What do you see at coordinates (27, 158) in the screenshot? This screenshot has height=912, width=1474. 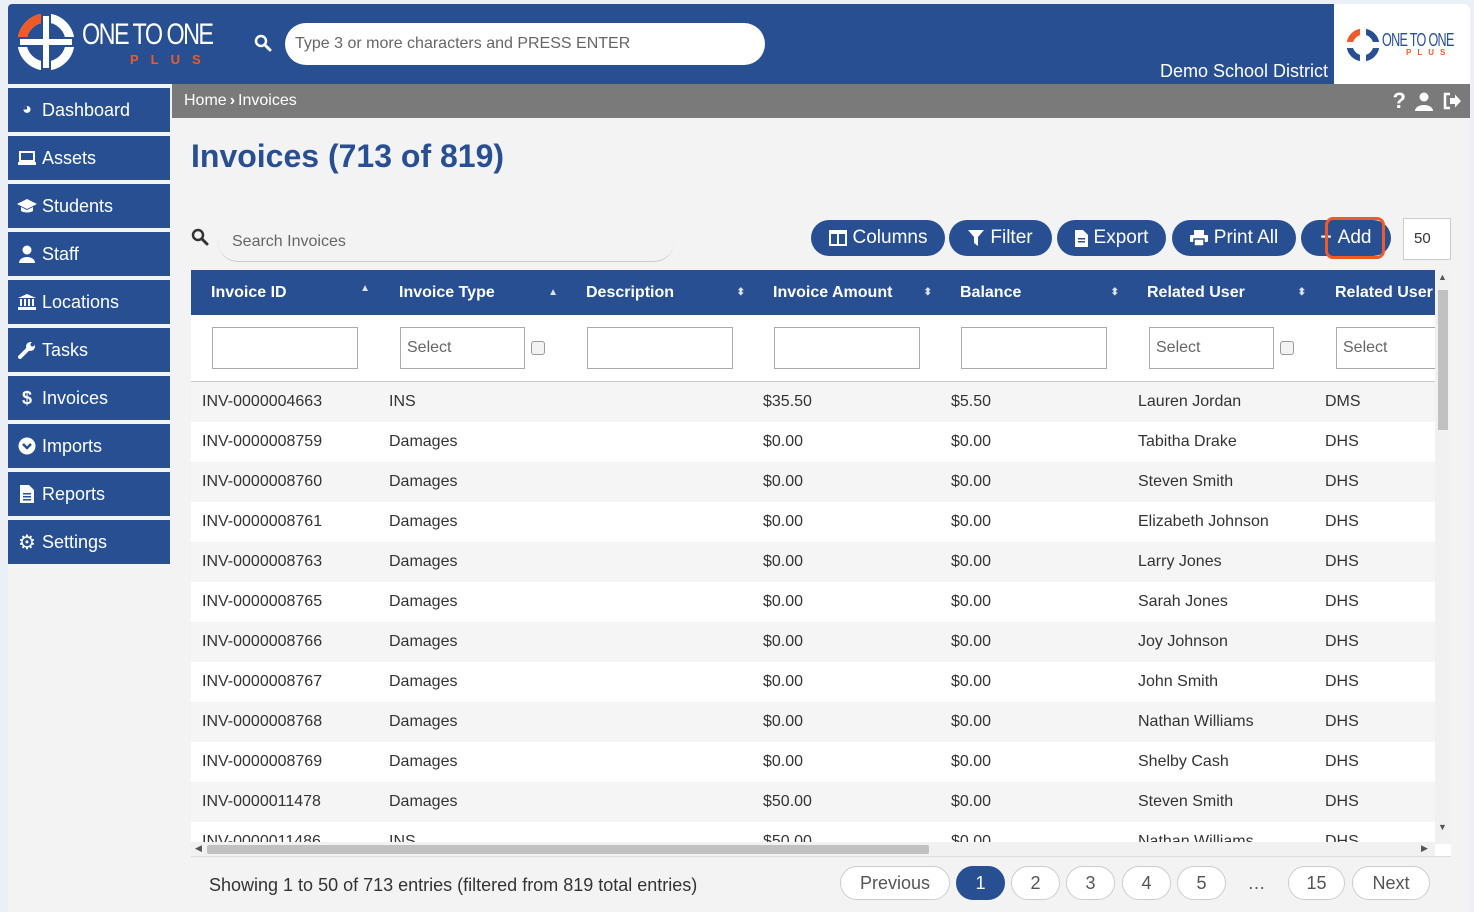 I see `laptop-icon` at bounding box center [27, 158].